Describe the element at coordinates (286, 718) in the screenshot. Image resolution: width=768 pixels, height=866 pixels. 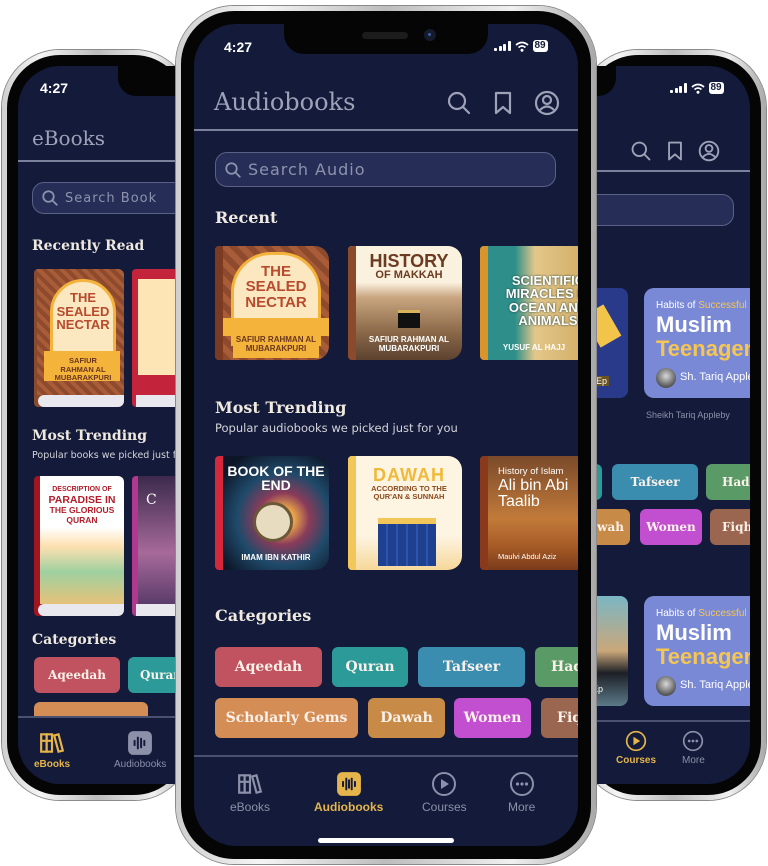
I see `category-chip-scholarly-gems: Scholarly Gems` at that location.